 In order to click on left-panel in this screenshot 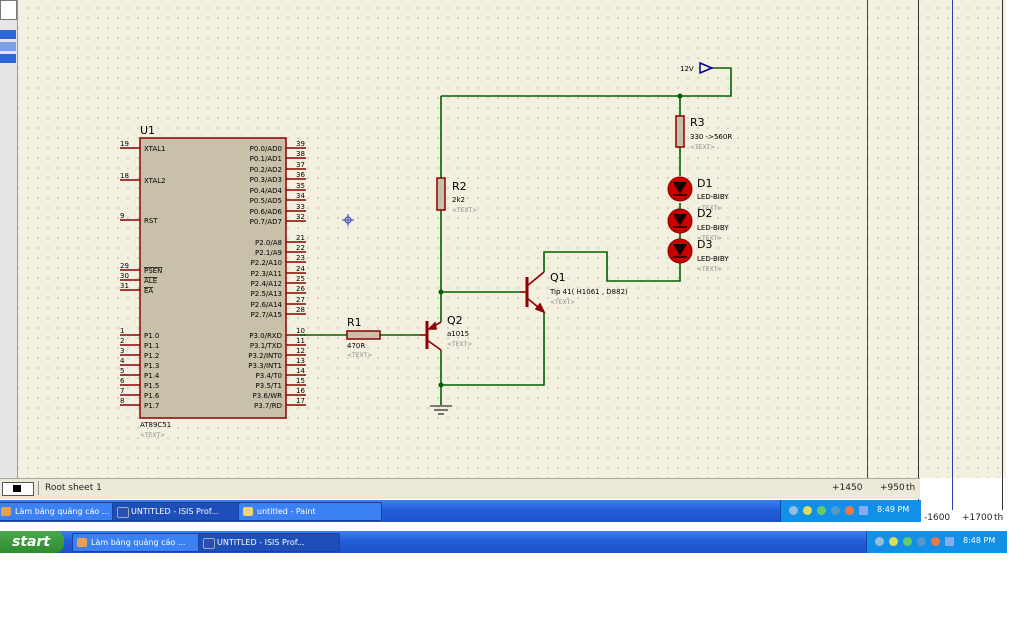, I will do `click(9, 239)`.